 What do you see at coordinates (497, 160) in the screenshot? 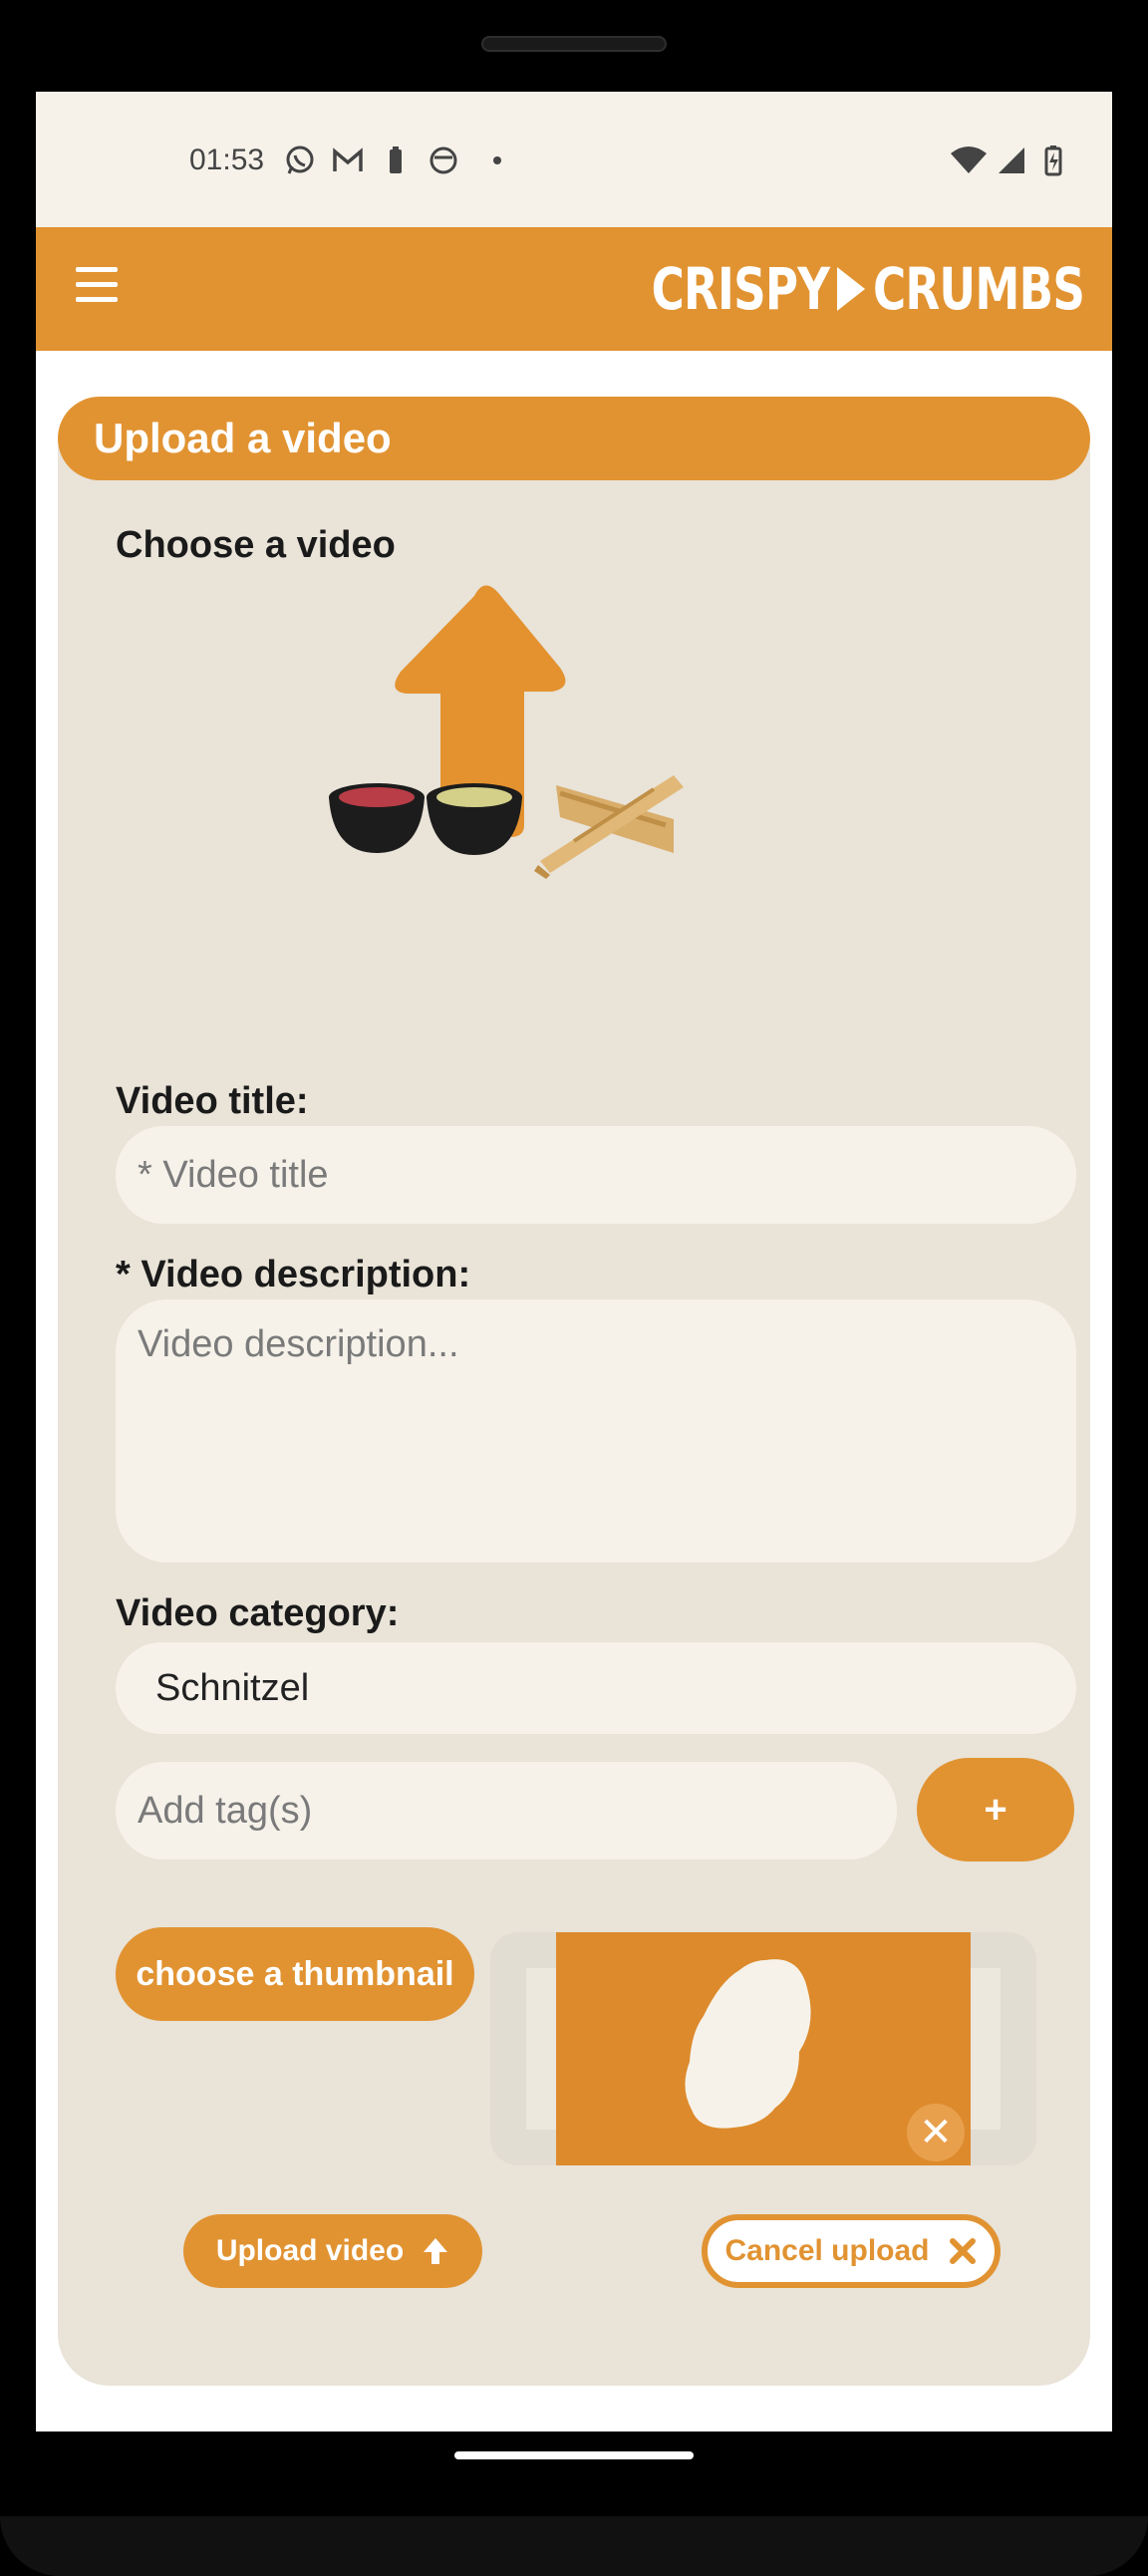
I see `dot-icon` at bounding box center [497, 160].